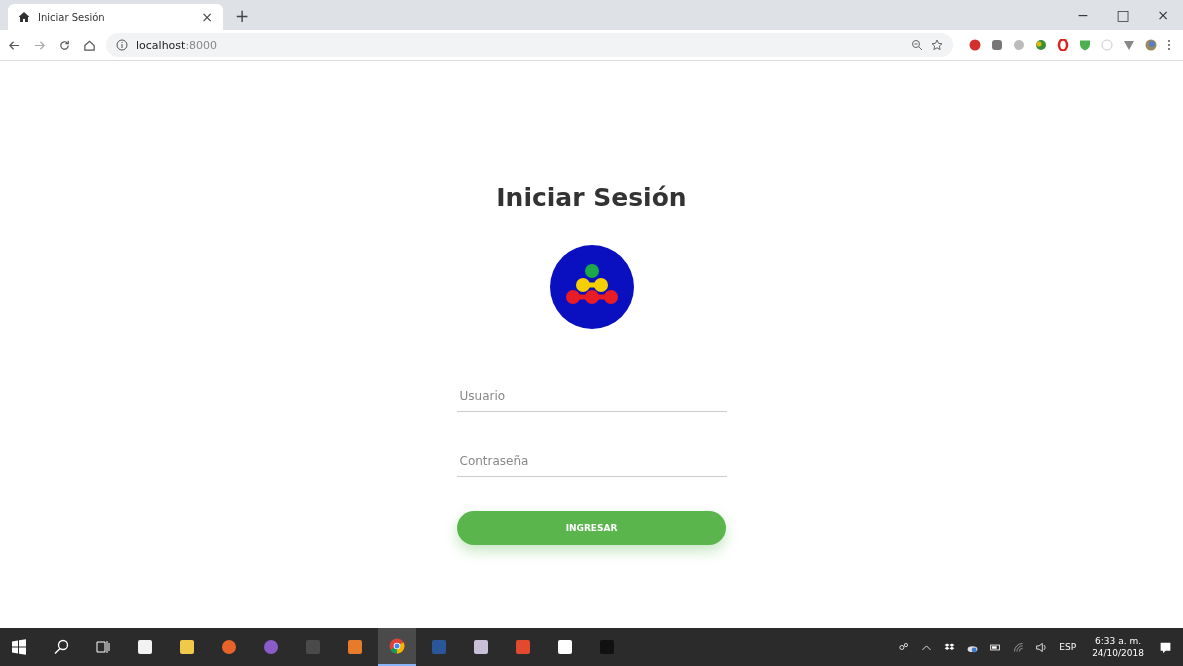 This screenshot has width=1183, height=666. Describe the element at coordinates (591, 287) in the screenshot. I see `logo-icon` at that location.